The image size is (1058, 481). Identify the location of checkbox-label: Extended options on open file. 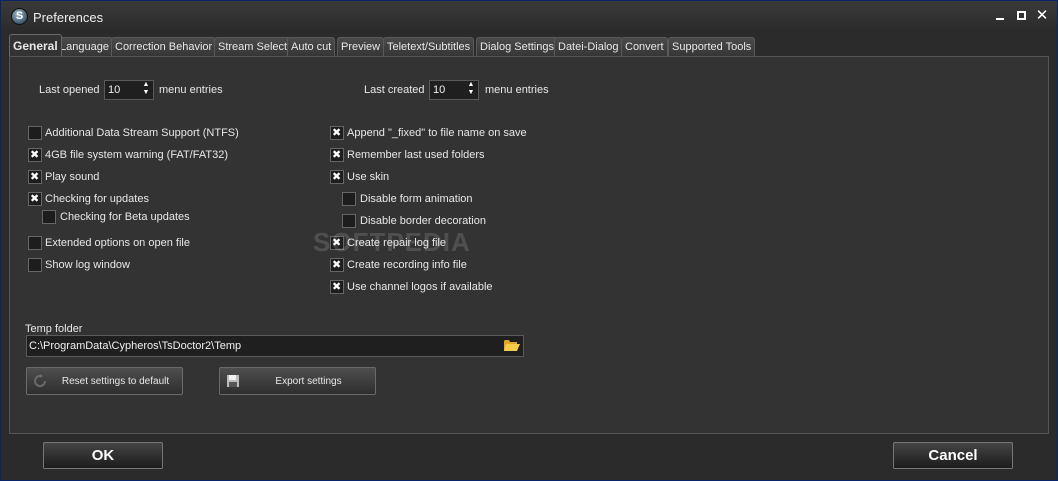
(117, 243).